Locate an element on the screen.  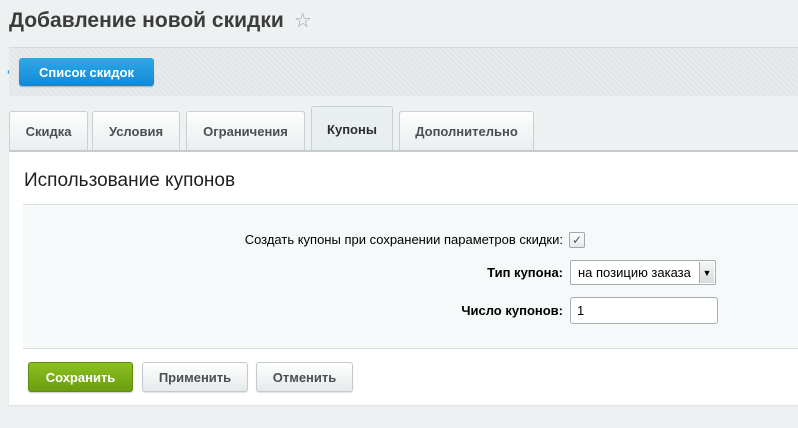
coupon-count-input: 1 is located at coordinates (644, 310).